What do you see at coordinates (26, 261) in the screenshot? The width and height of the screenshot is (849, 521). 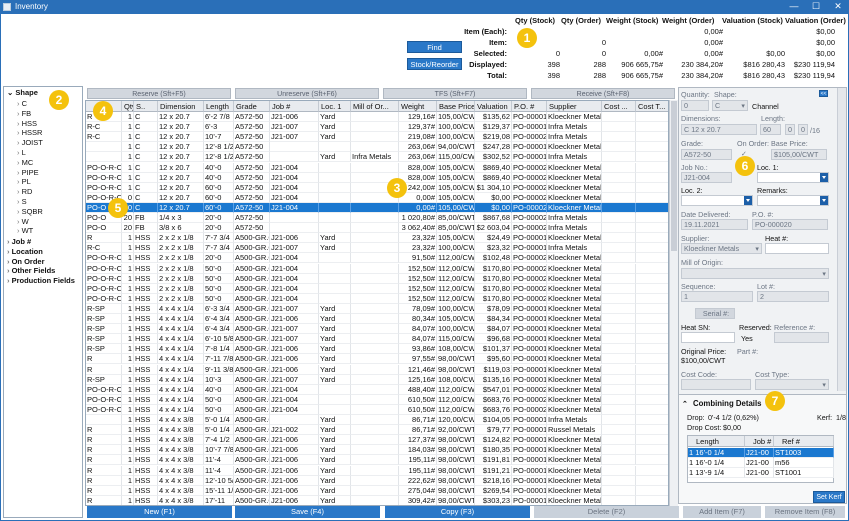 I see `tree-node-on-order: › On Order` at bounding box center [26, 261].